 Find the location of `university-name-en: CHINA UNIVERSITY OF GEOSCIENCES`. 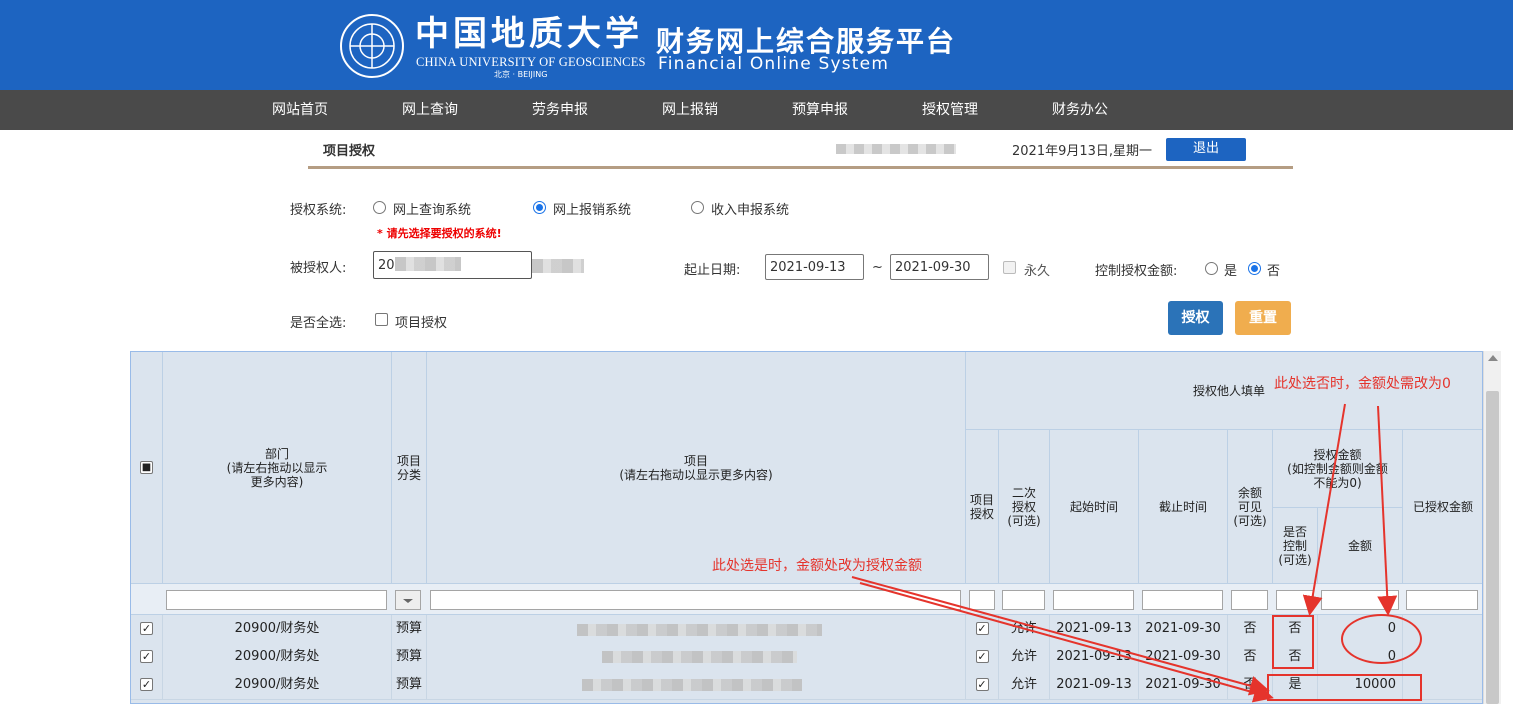

university-name-en: CHINA UNIVERSITY OF GEOSCIENCES is located at coordinates (531, 62).